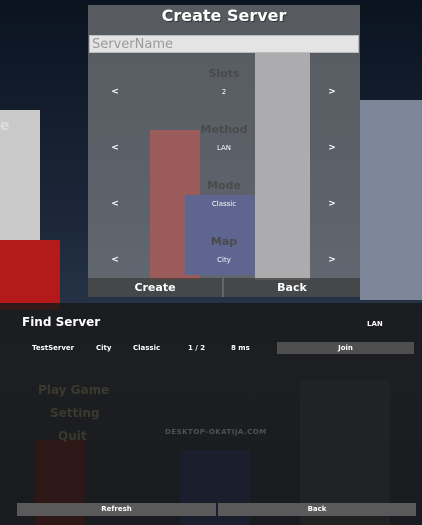 This screenshot has height=525, width=422. Describe the element at coordinates (224, 260) in the screenshot. I see `map-value: City` at that location.